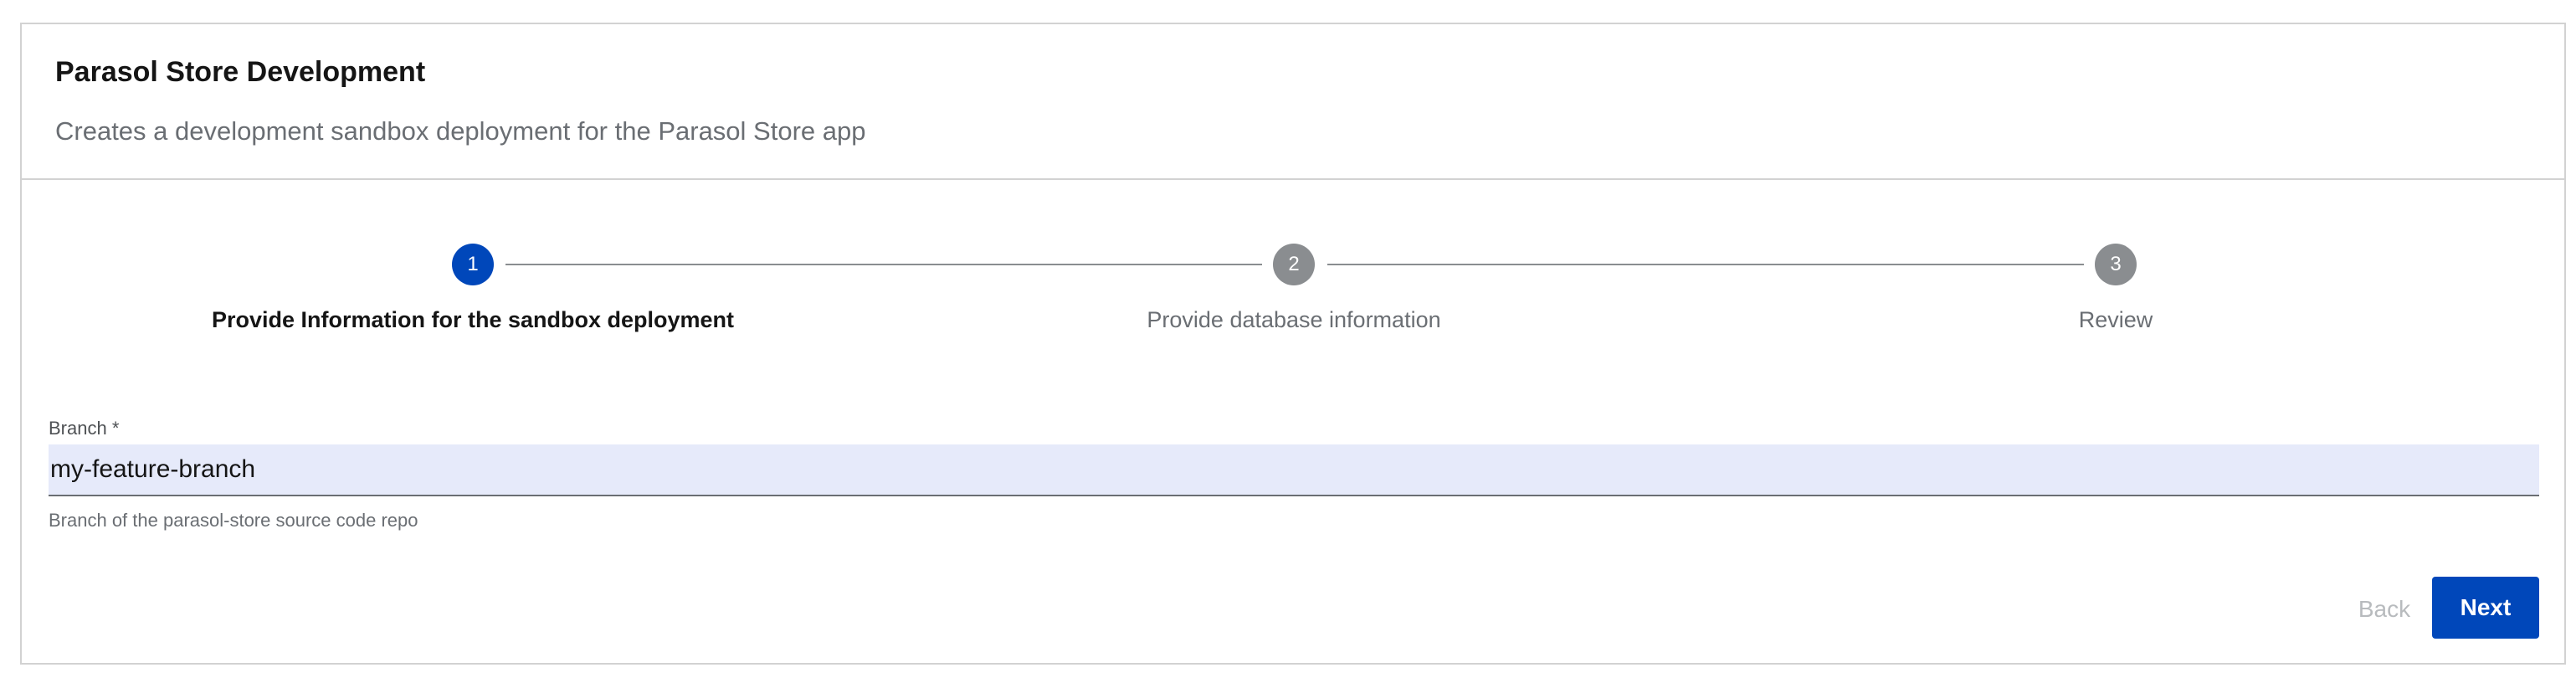 Image resolution: width=2576 pixels, height=683 pixels. I want to click on step-3-label: Review, so click(2116, 320).